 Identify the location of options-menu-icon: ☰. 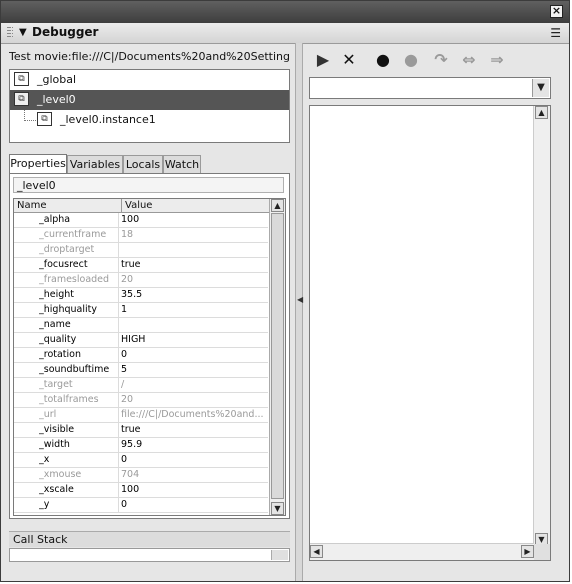
(555, 33).